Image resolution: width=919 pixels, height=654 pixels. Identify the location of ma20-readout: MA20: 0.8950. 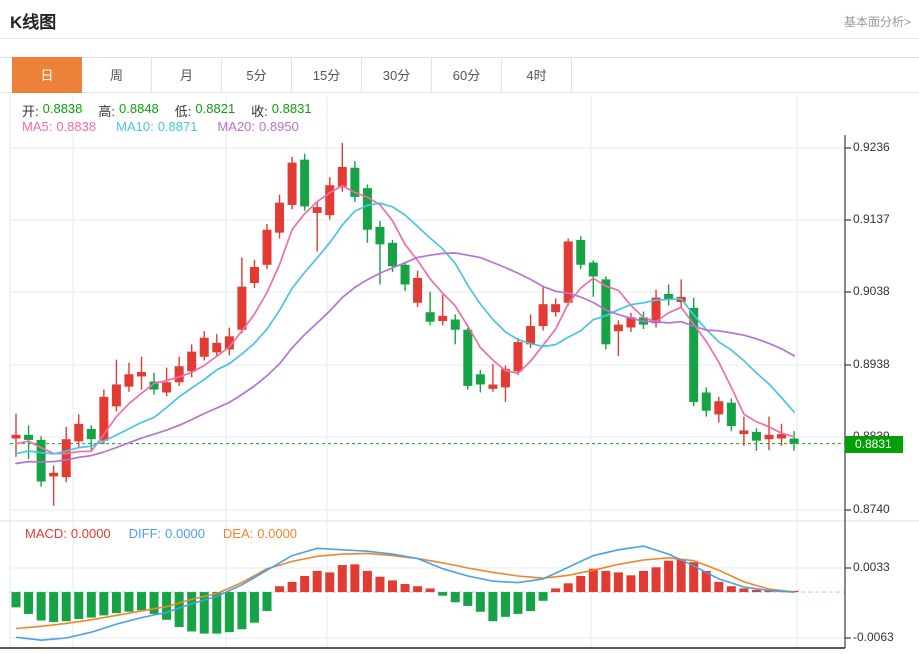
(258, 126).